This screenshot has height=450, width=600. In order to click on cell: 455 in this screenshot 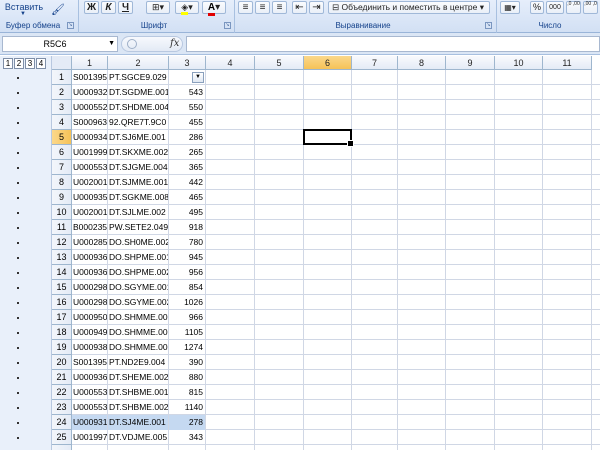, I will do `click(187, 122)`.